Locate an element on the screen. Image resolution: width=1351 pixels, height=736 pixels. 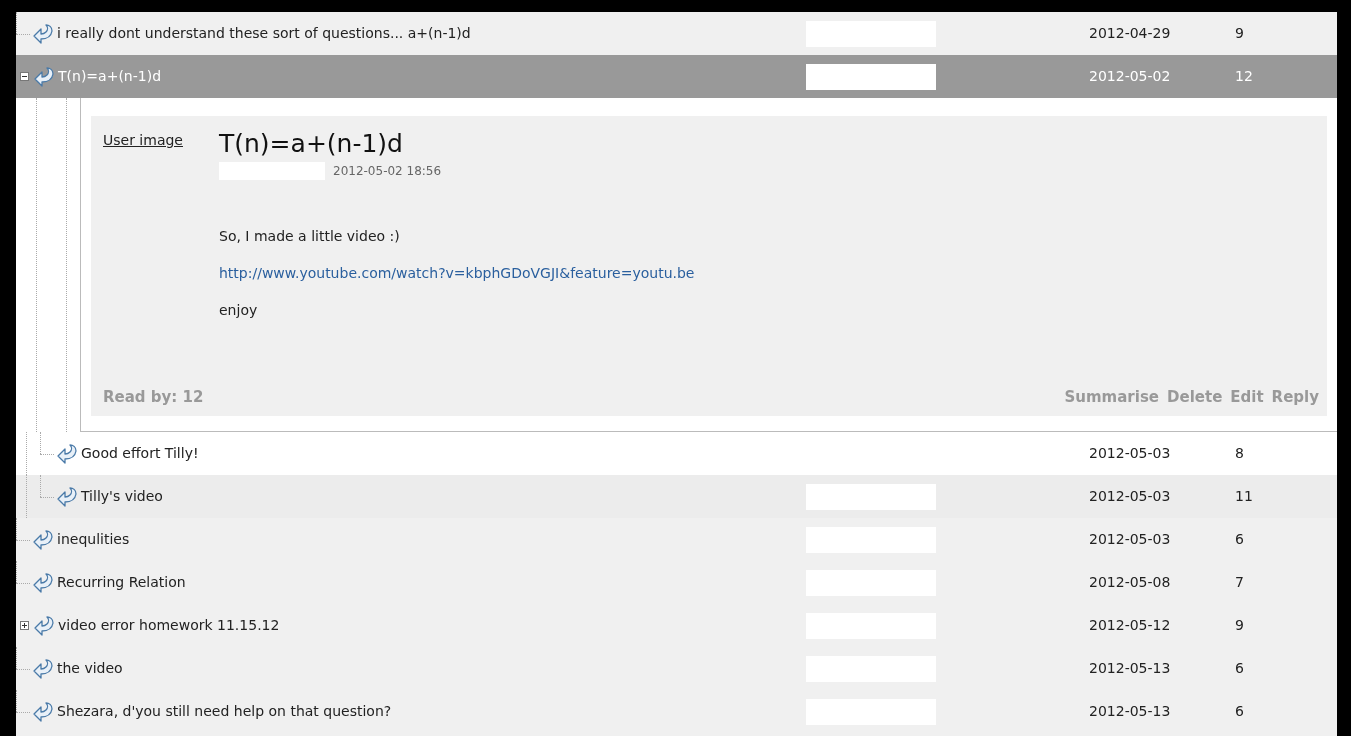
thread-row: Tilly's video 2012-05-03 11 is located at coordinates (676, 496).